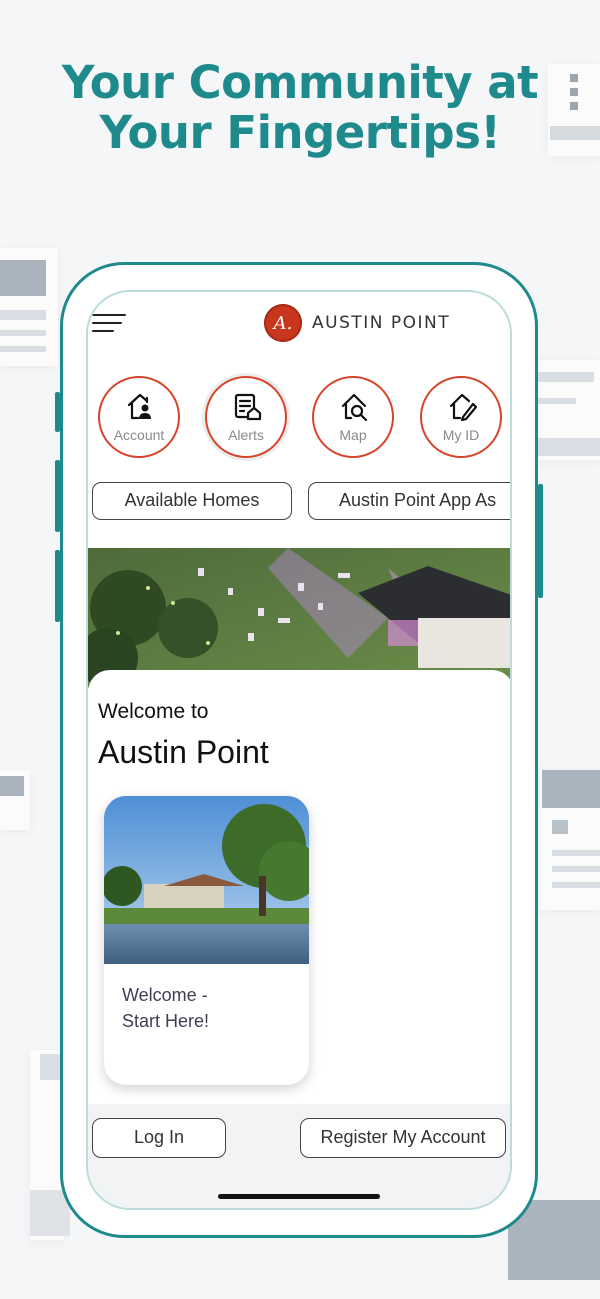 This screenshot has height=1299, width=600. I want to click on welcome-start-card: Welcome - Start Here!, so click(206, 940).